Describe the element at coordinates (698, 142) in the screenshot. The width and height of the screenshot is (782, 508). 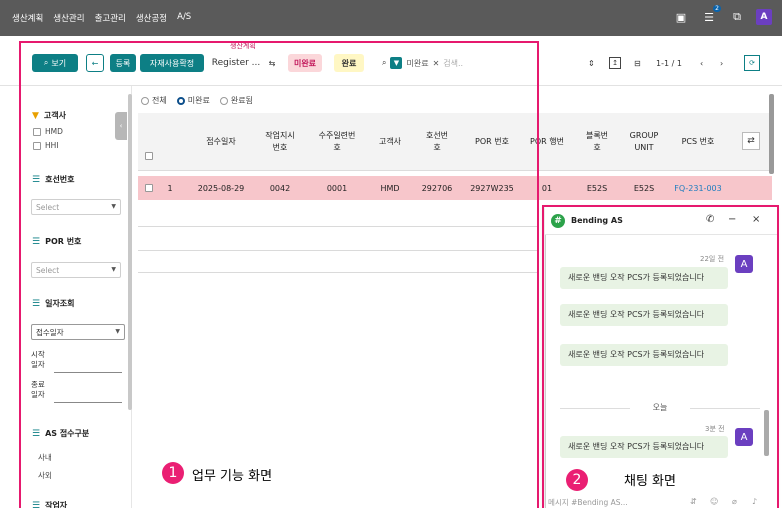
I see `column-header: PCS 번호` at that location.